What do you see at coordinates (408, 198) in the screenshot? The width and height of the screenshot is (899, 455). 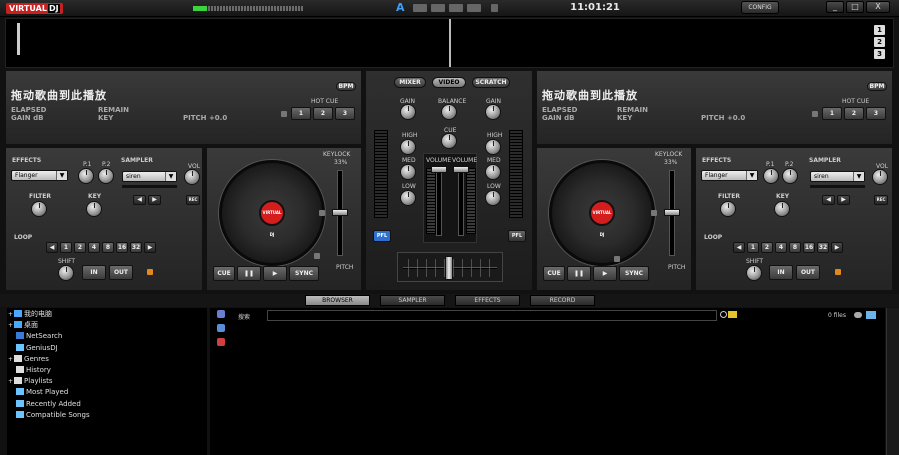 I see `mixer-low-left-knob` at bounding box center [408, 198].